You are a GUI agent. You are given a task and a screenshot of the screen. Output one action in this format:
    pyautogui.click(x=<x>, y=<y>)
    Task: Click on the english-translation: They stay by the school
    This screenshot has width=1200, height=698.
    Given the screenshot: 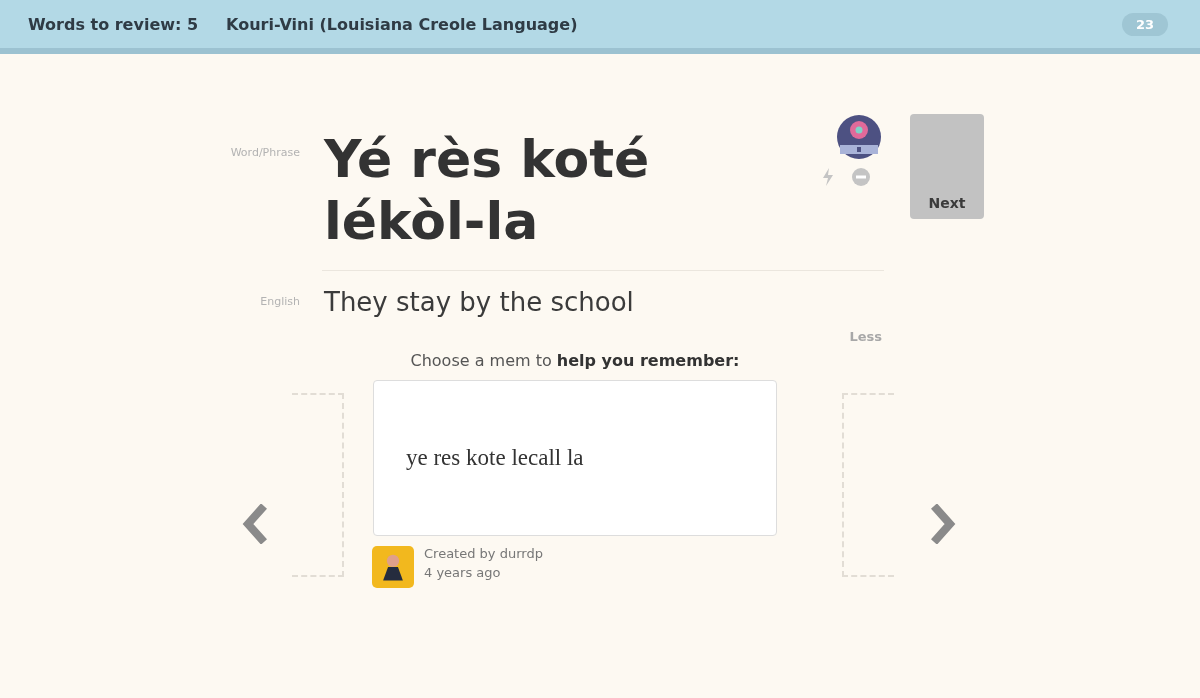 What is the action you would take?
    pyautogui.click(x=479, y=302)
    